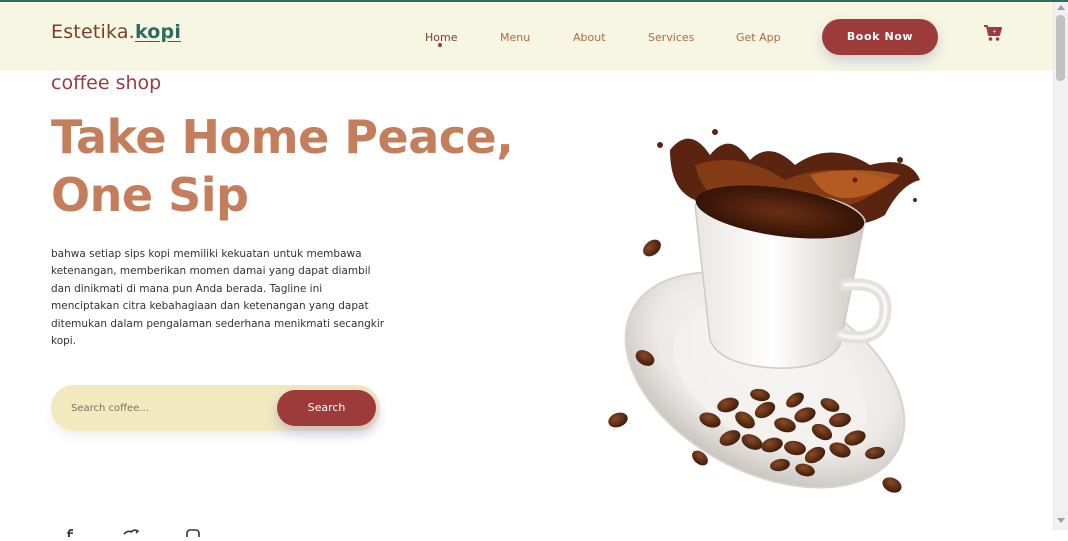 The height and width of the screenshot is (541, 1068). What do you see at coordinates (106, 83) in the screenshot?
I see `hero-kicker: coffee shop` at bounding box center [106, 83].